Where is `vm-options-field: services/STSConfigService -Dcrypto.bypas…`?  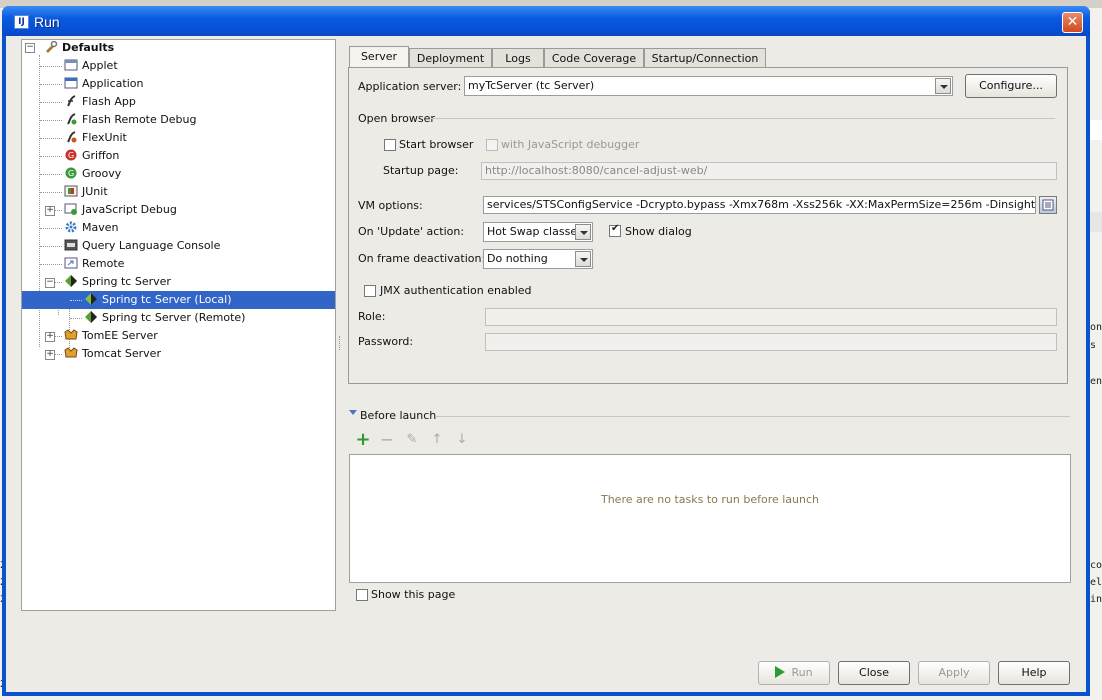
vm-options-field: services/STSConfigService -Dcrypto.bypas… is located at coordinates (759, 205).